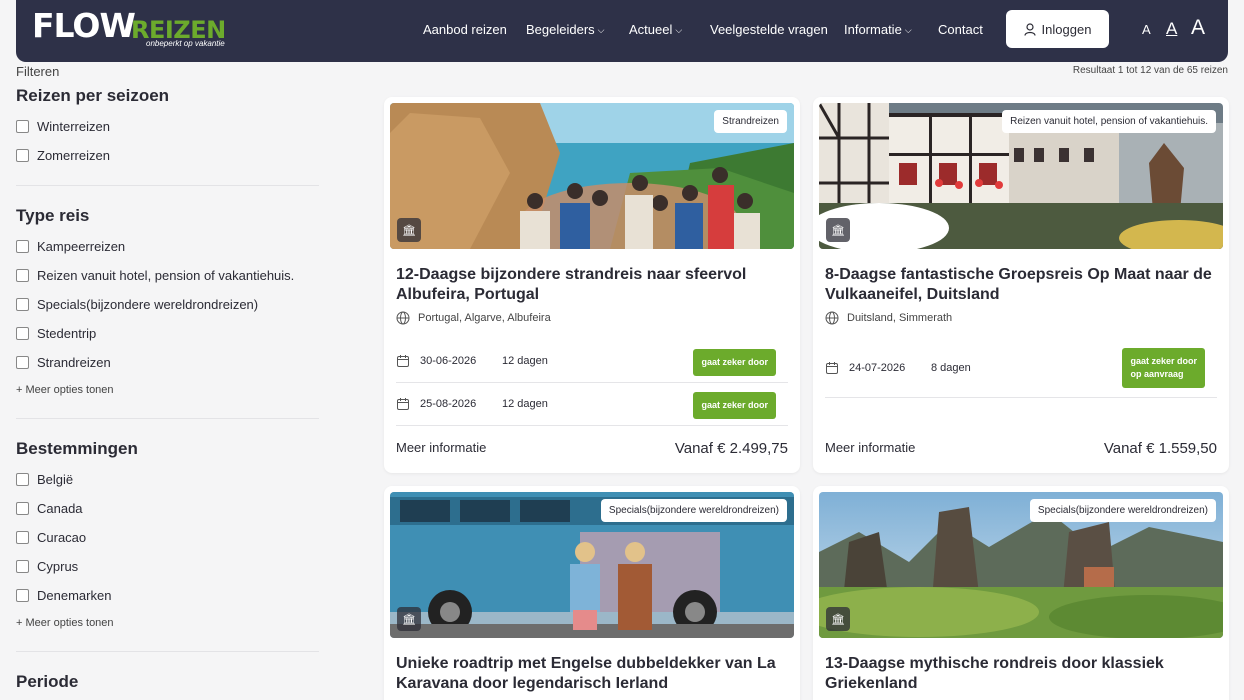 Image resolution: width=1244 pixels, height=700 pixels. What do you see at coordinates (148, 304) in the screenshot?
I see `filter-option-label: Specials(bijzondere wereldrondreizen)` at bounding box center [148, 304].